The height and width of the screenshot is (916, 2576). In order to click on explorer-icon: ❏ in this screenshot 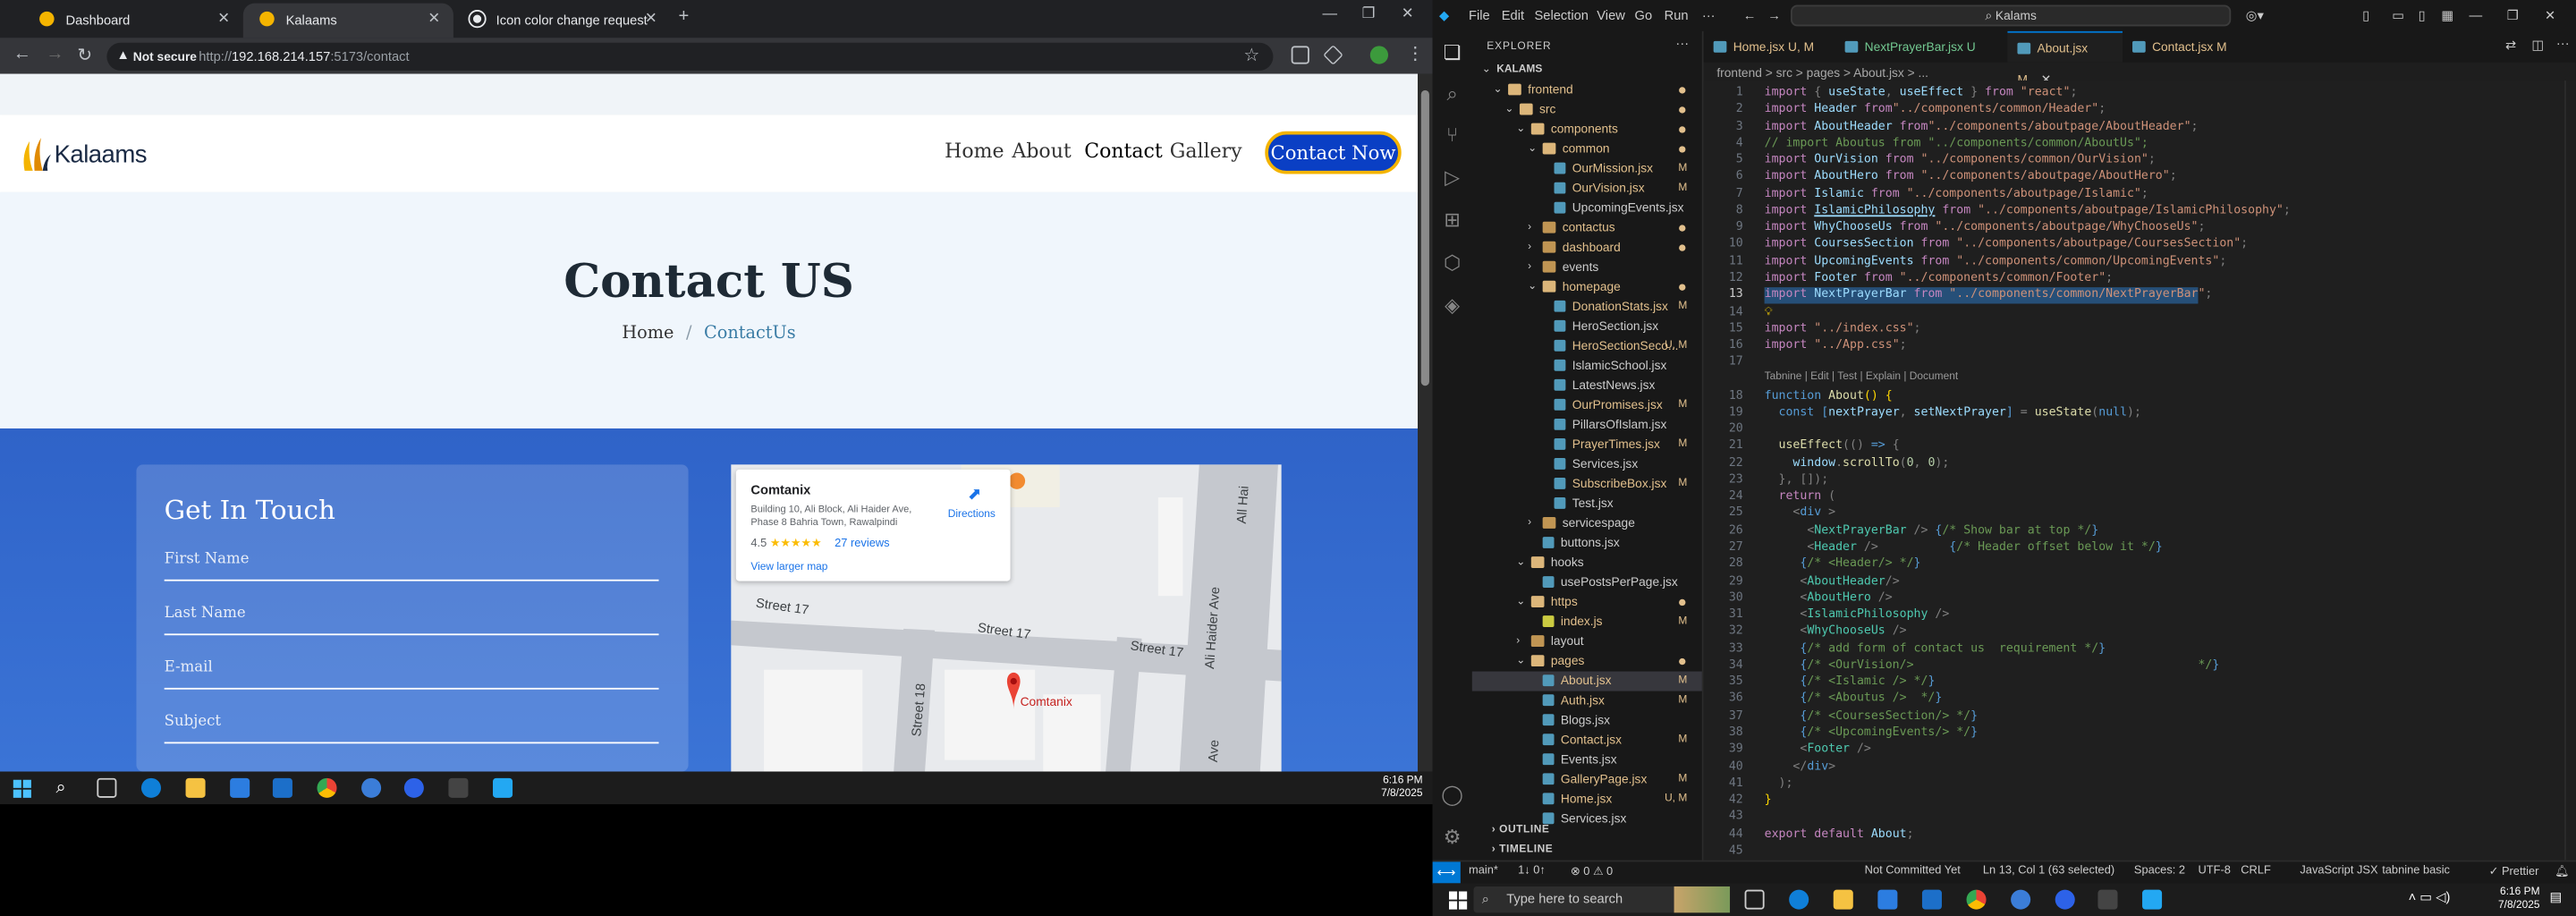, I will do `click(1452, 52)`.